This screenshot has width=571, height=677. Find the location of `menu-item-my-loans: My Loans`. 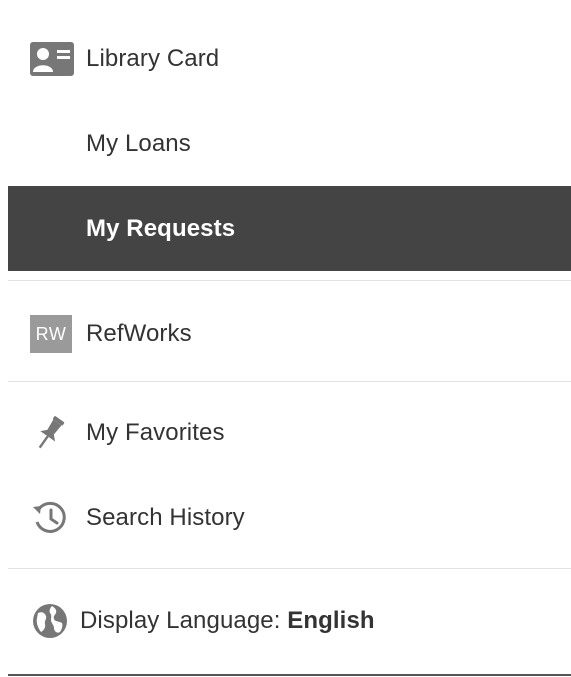

menu-item-my-loans: My Loans is located at coordinates (289, 144).